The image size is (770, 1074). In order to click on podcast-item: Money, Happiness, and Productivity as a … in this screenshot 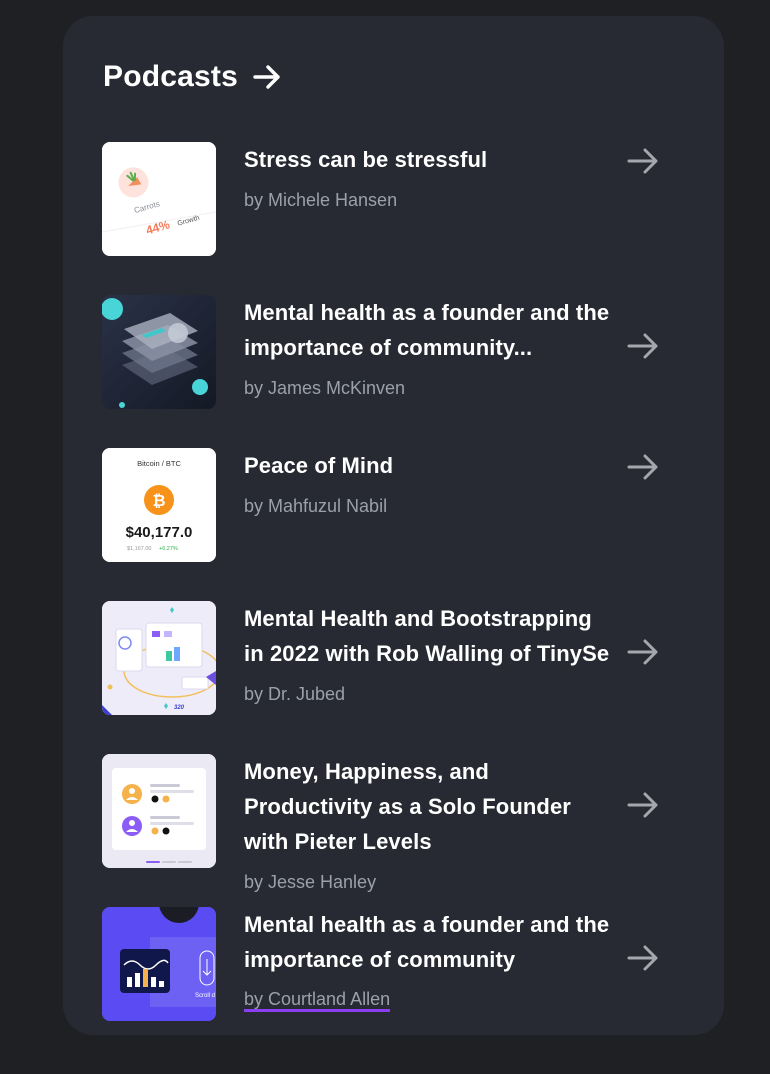, I will do `click(392, 823)`.